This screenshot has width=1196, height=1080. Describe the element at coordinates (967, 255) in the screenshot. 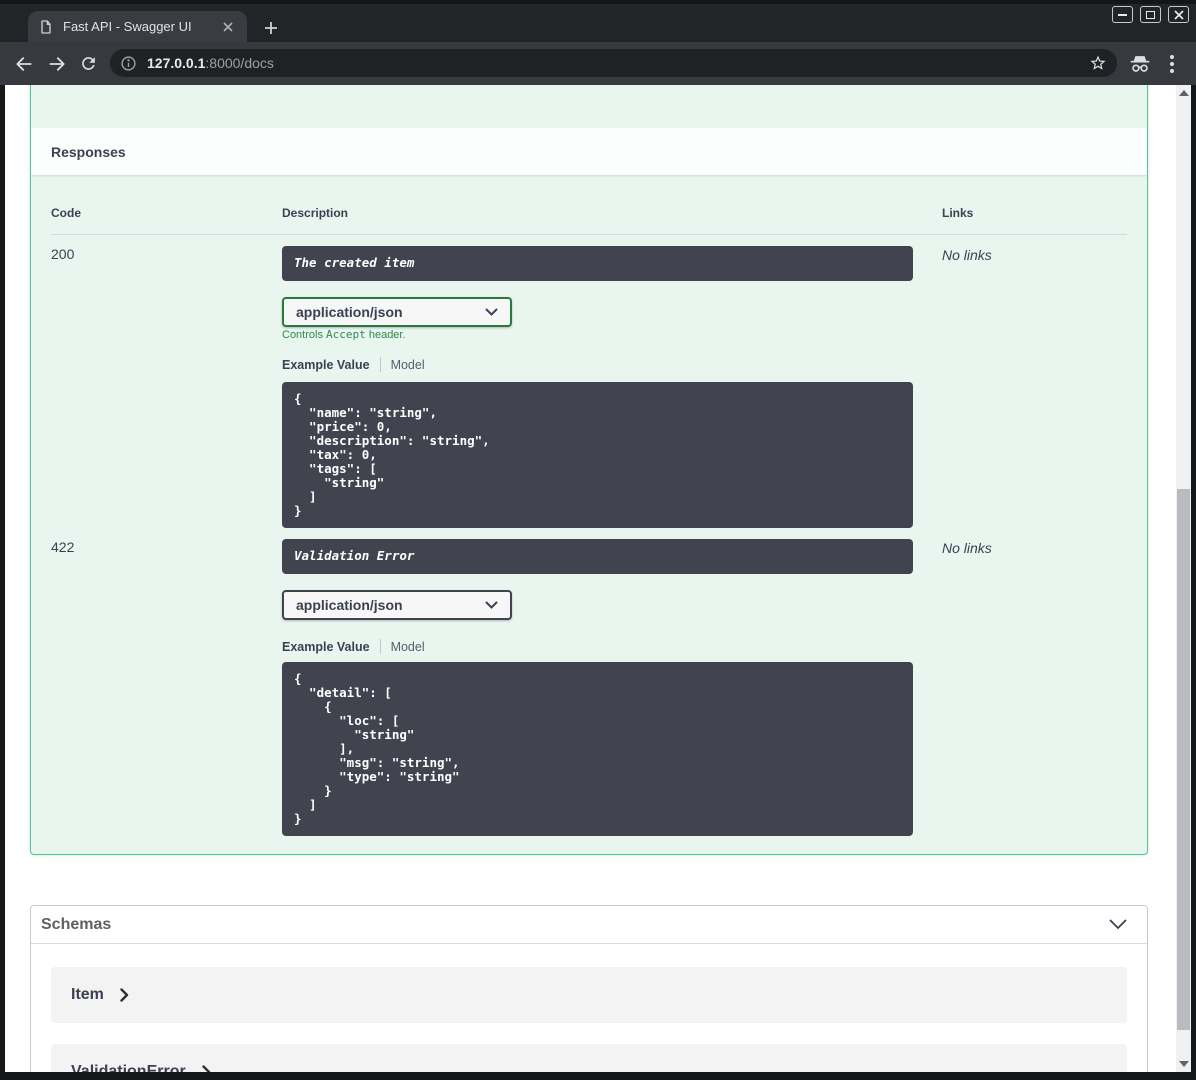

I see `response-links-200: No links` at that location.